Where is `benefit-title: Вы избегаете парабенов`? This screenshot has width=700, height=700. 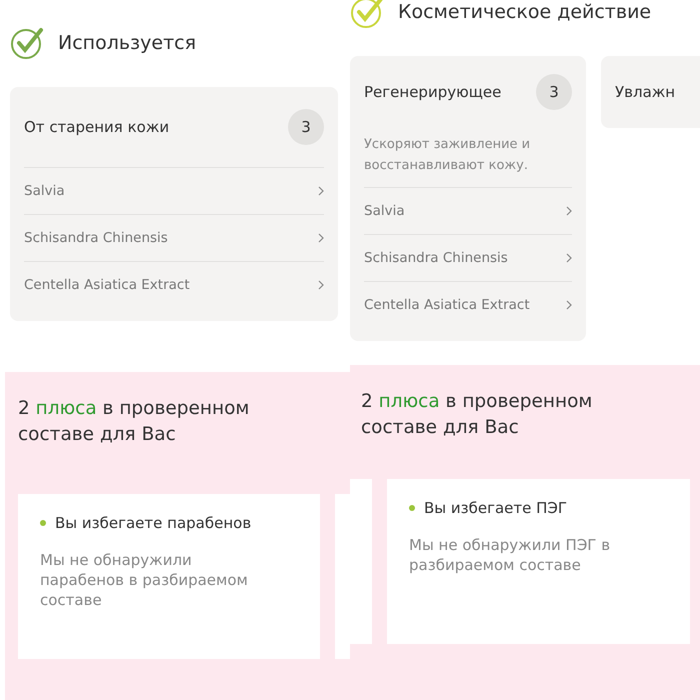
benefit-title: Вы избегаете парабенов is located at coordinates (153, 523).